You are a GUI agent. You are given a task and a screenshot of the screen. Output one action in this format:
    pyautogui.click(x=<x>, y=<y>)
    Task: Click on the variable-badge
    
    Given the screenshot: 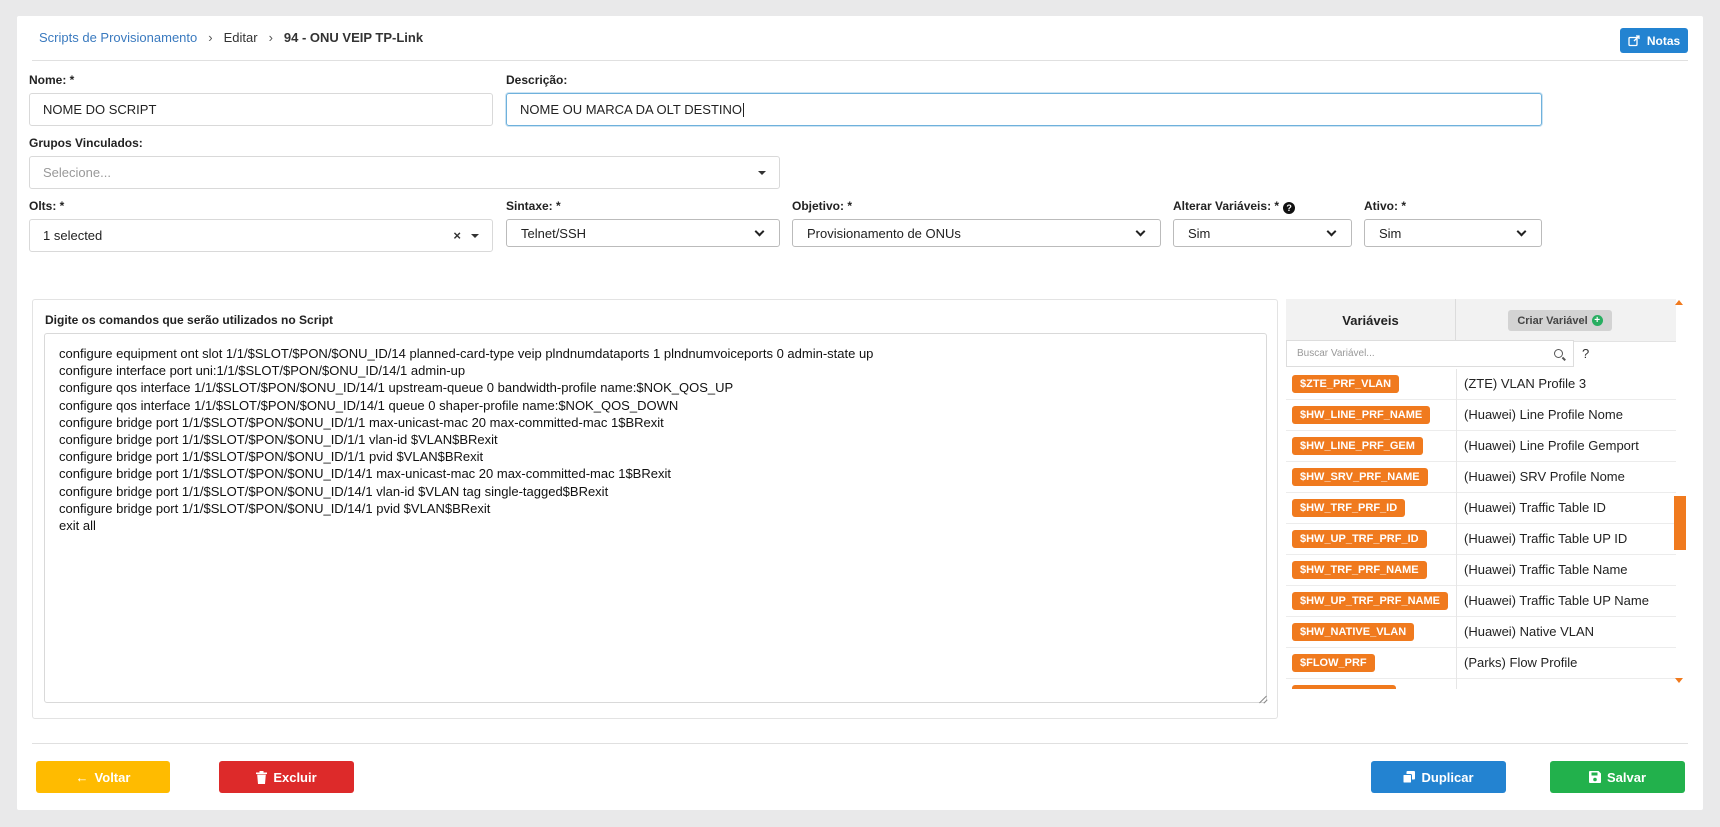 What is the action you would take?
    pyautogui.click(x=1344, y=687)
    